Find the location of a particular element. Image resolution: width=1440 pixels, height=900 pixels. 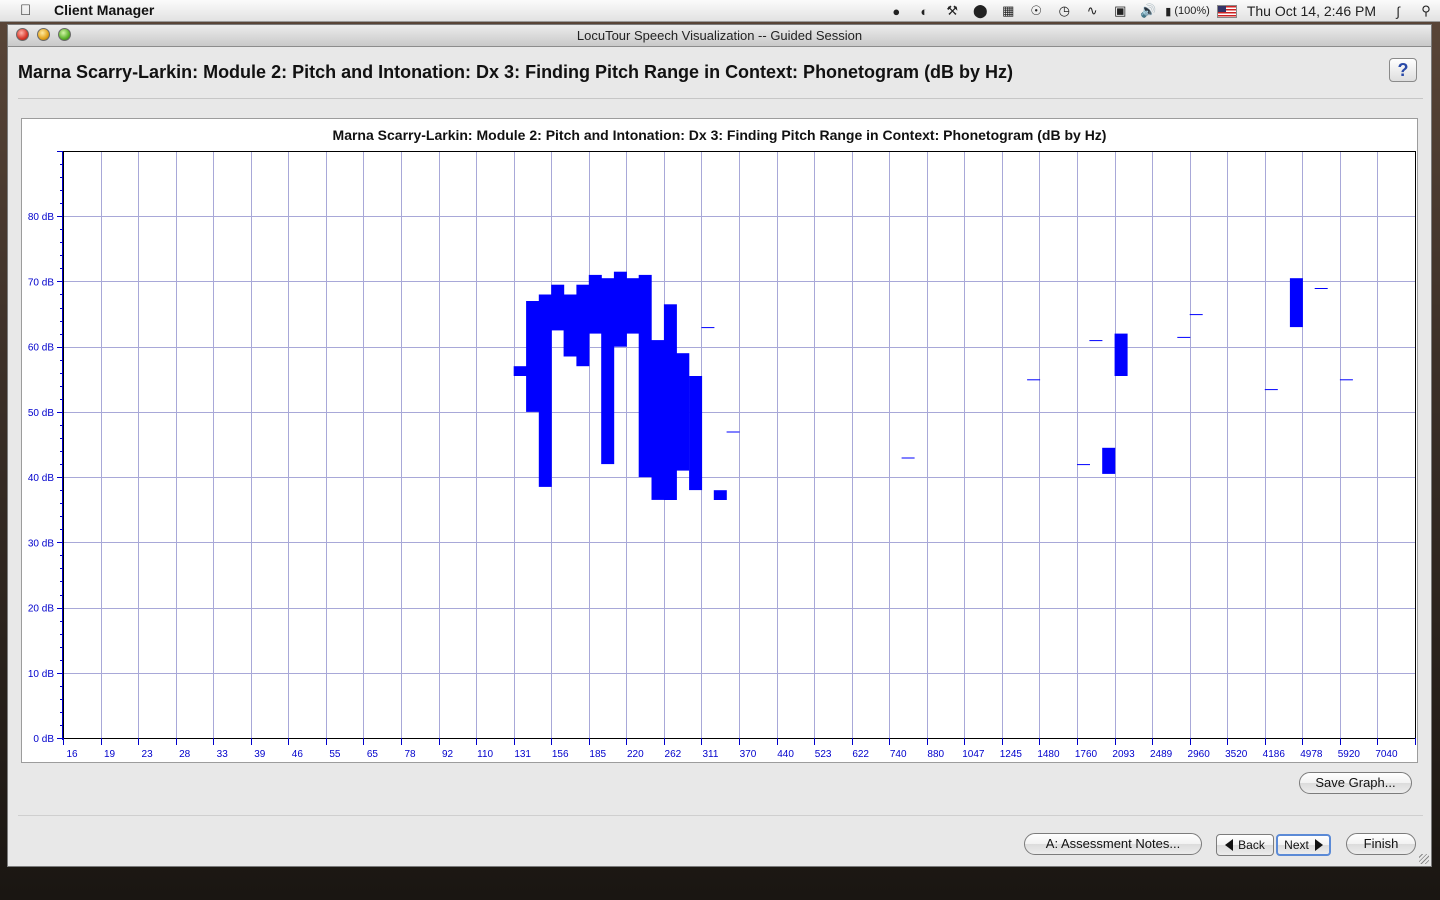

y-tick-label: 20 dB is located at coordinates (41, 609).